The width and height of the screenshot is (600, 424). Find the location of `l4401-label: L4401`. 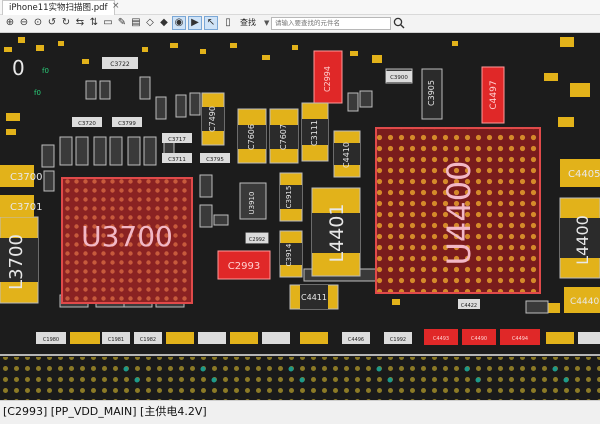

l4401-label: L4401 is located at coordinates (337, 233).